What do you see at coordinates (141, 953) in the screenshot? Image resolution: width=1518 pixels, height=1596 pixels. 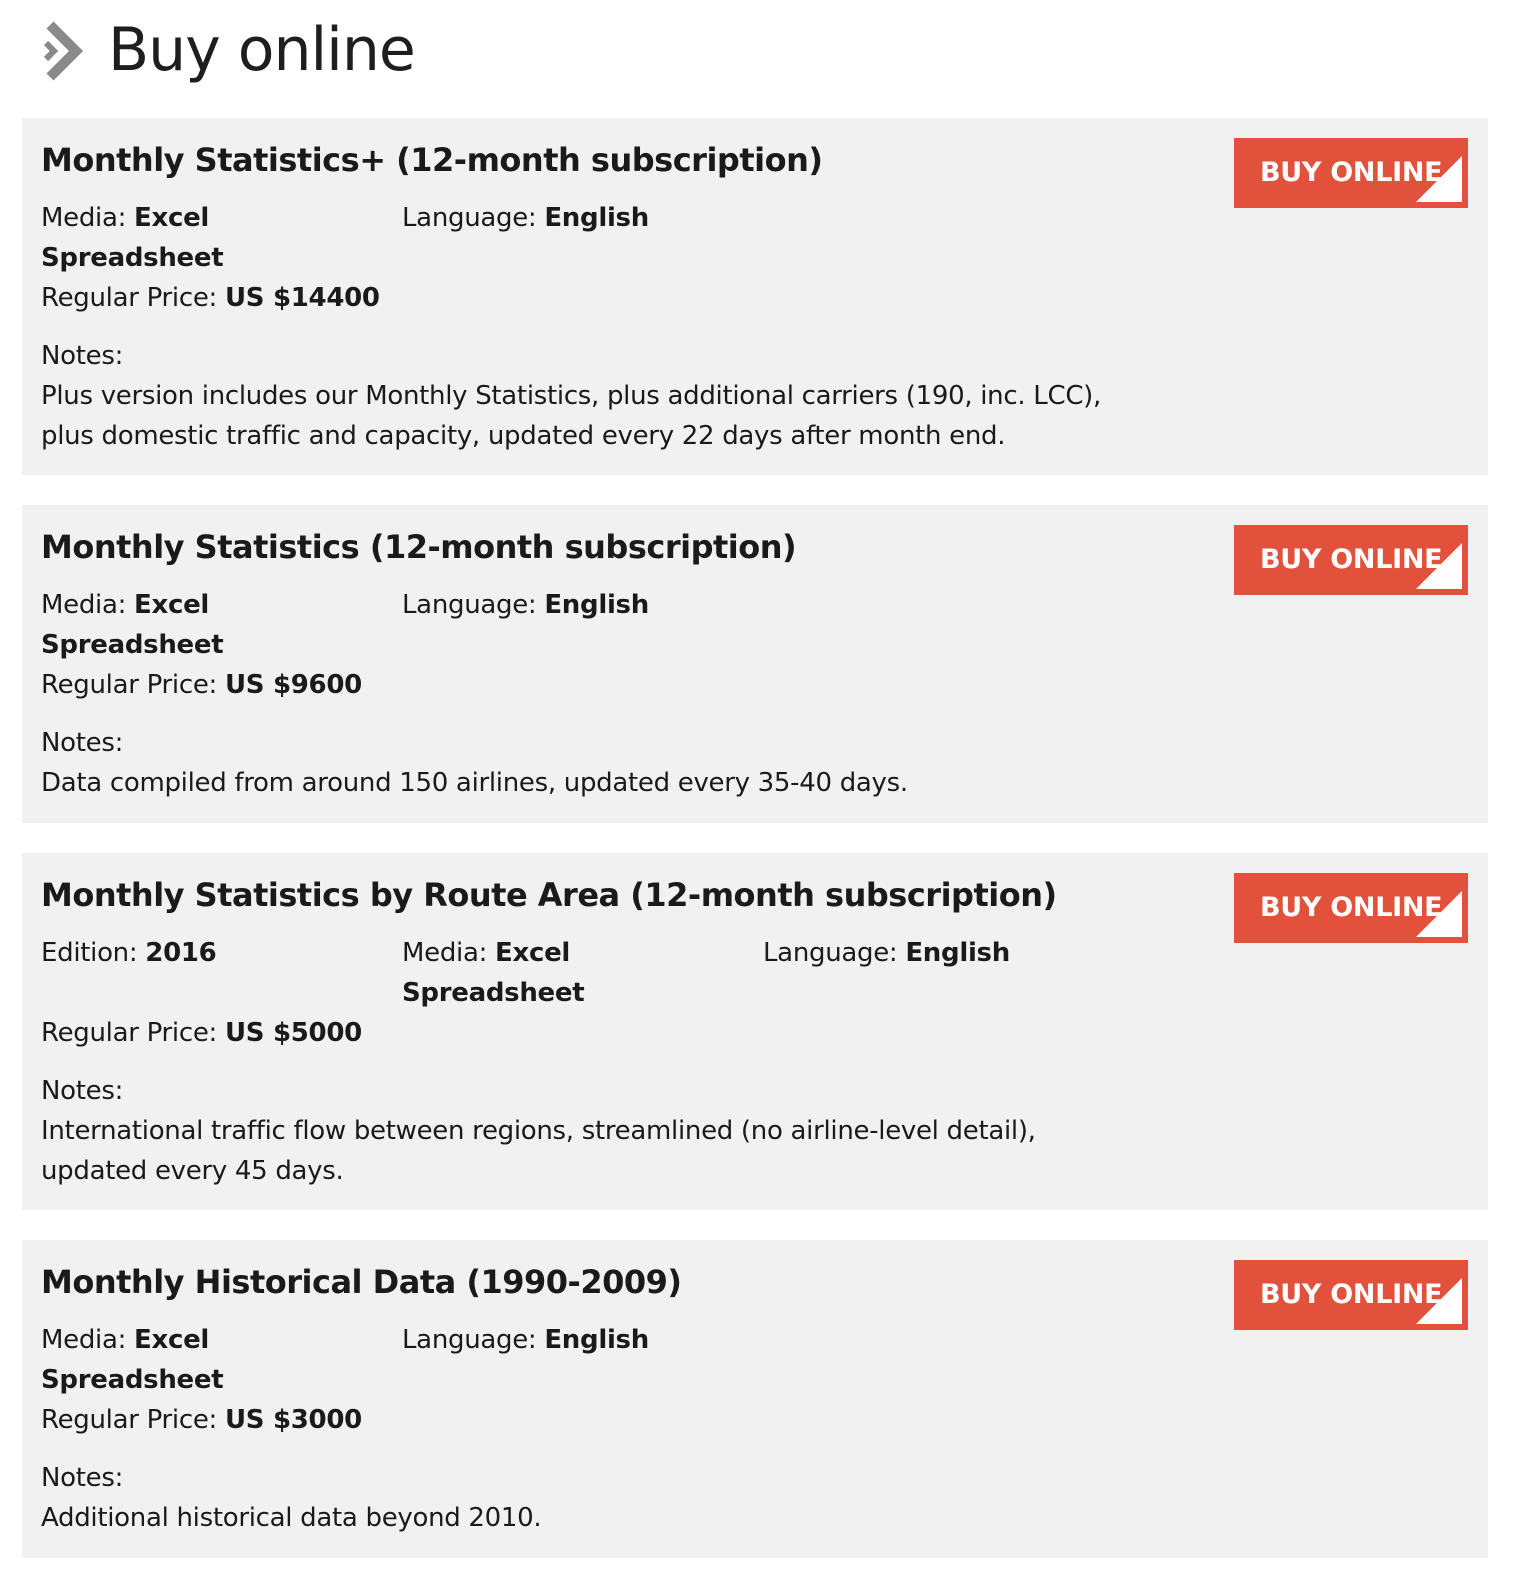 I see `edition-field: Edition: 2016` at bounding box center [141, 953].